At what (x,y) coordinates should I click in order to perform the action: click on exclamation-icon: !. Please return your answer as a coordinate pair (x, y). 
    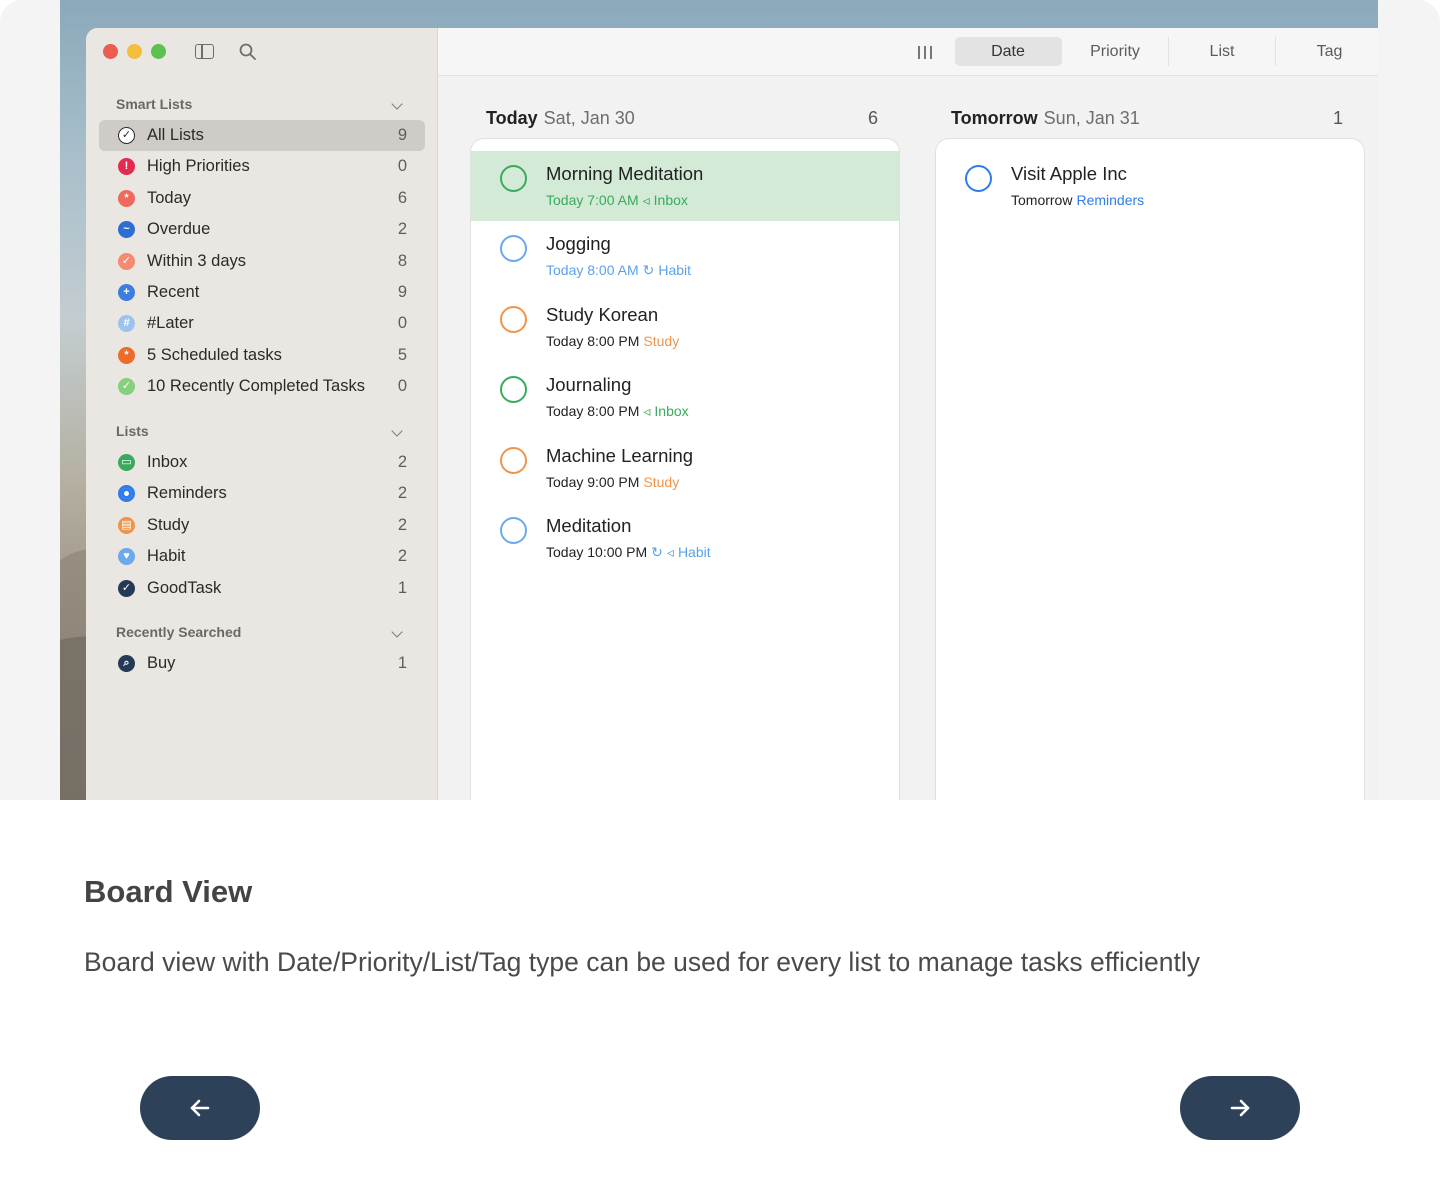
    Looking at the image, I should click on (126, 167).